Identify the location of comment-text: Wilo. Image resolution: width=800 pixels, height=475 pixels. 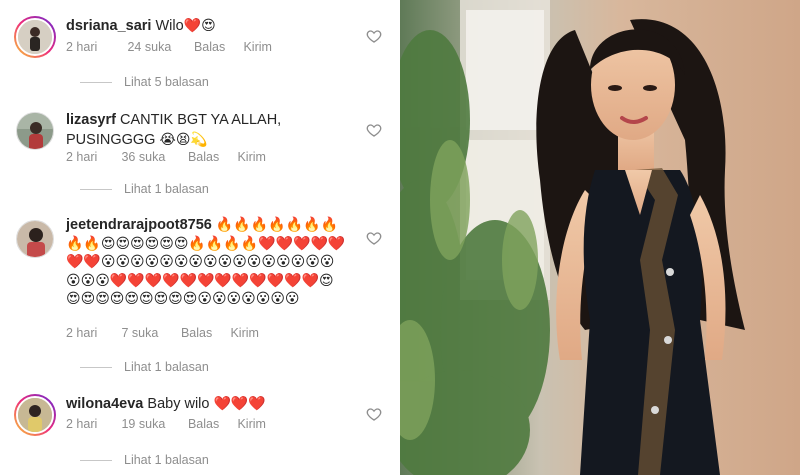
(169, 26).